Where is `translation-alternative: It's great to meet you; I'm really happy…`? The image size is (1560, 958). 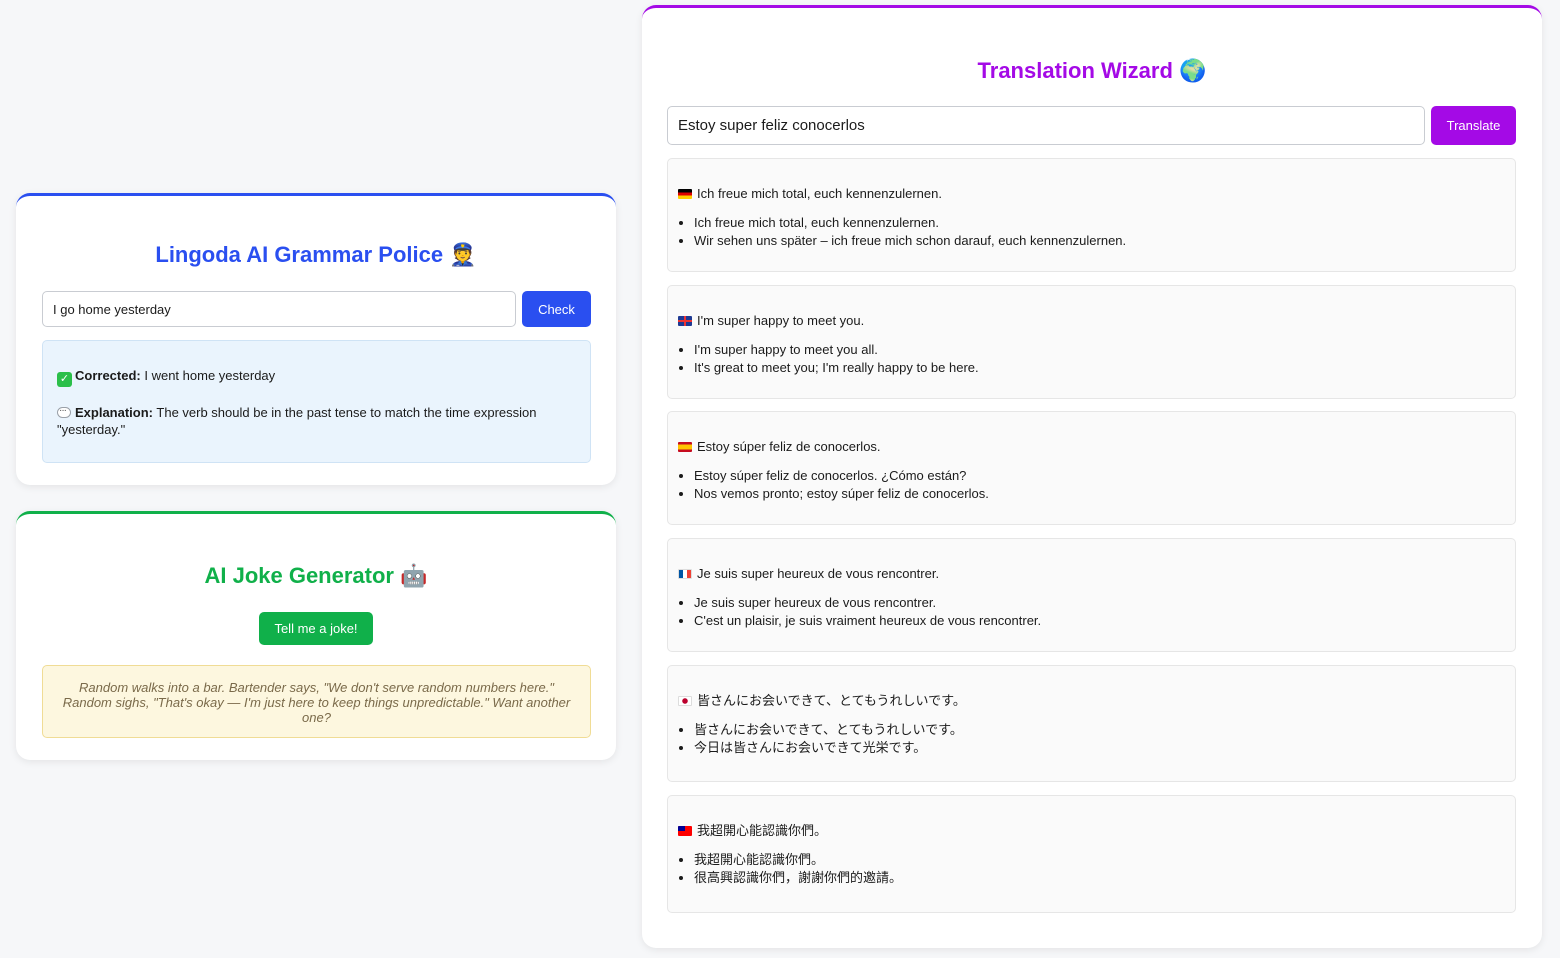 translation-alternative: It's great to meet you; I'm really happy… is located at coordinates (1099, 368).